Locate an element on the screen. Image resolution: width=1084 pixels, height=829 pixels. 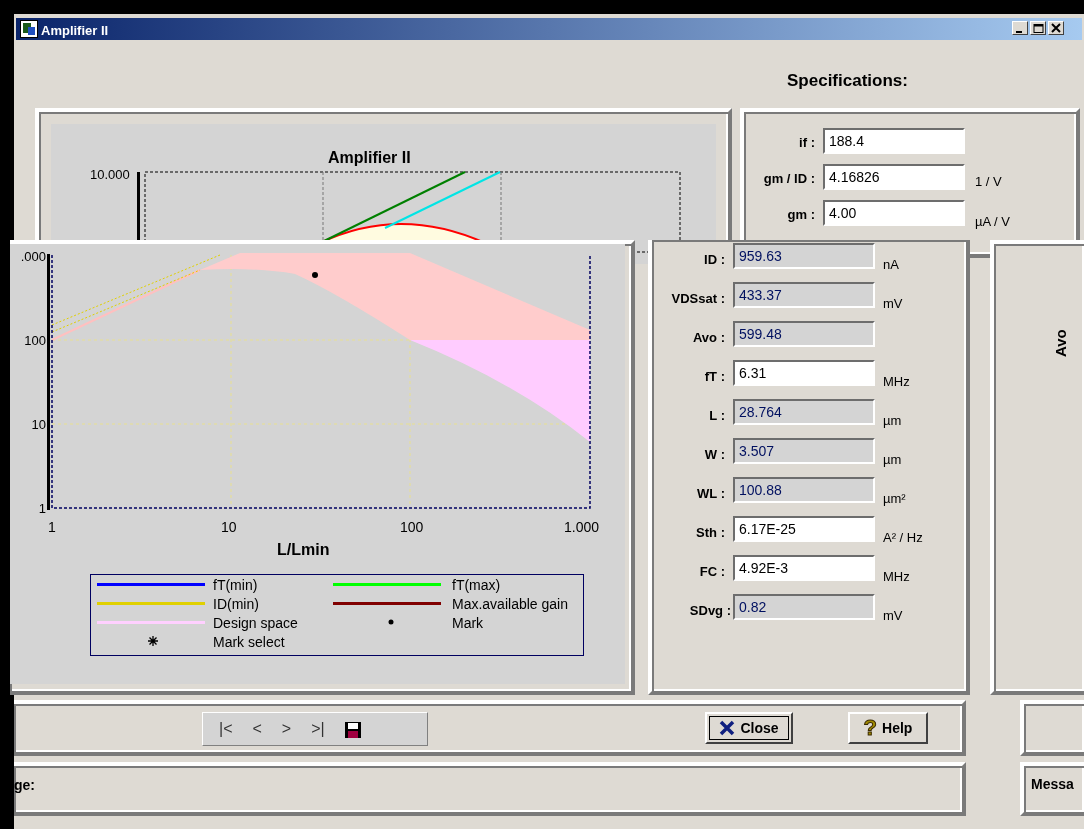
minimize-button is located at coordinates (1020, 28).